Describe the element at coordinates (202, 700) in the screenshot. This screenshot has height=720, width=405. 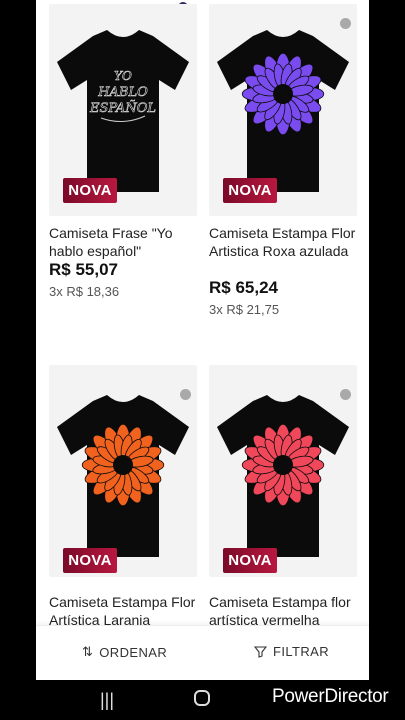
I see `home-icon` at that location.